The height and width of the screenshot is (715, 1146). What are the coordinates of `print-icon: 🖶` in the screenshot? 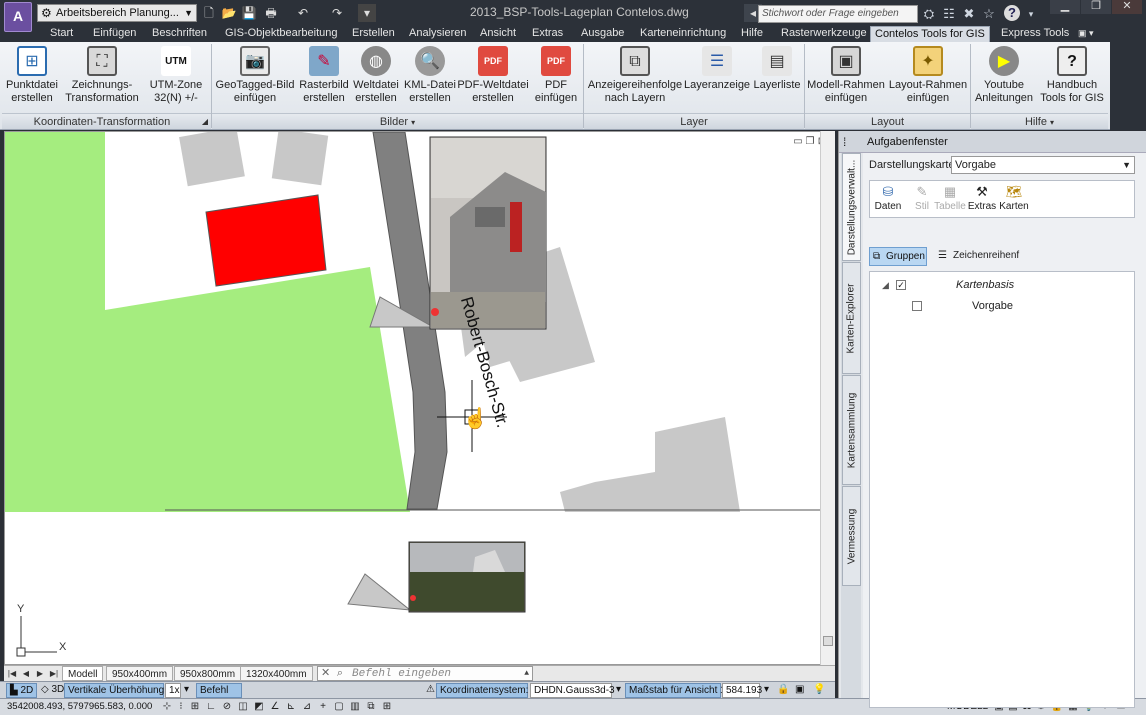 It's located at (271, 13).